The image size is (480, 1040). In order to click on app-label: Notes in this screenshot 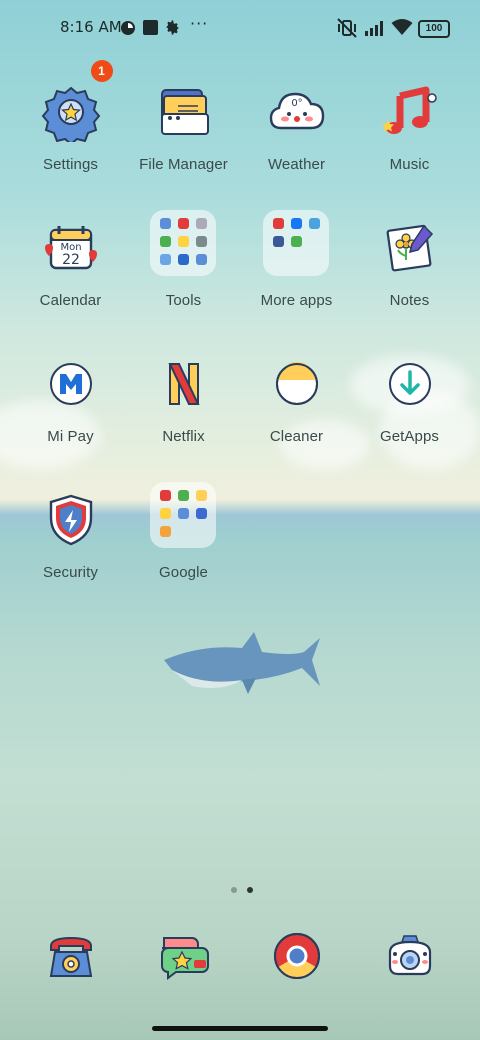, I will do `click(409, 300)`.